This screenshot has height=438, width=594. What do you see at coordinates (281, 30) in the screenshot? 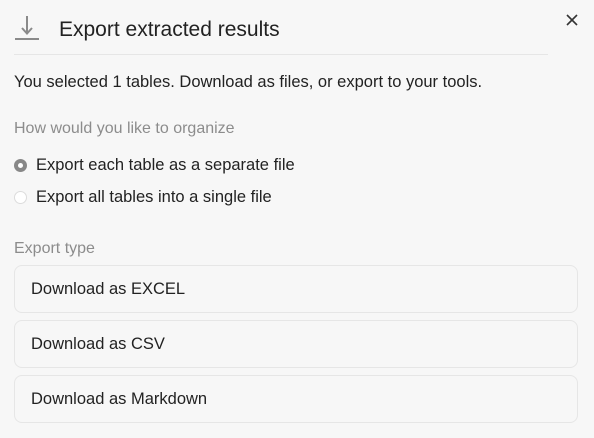
I see `dialog-header: Export extracted results` at bounding box center [281, 30].